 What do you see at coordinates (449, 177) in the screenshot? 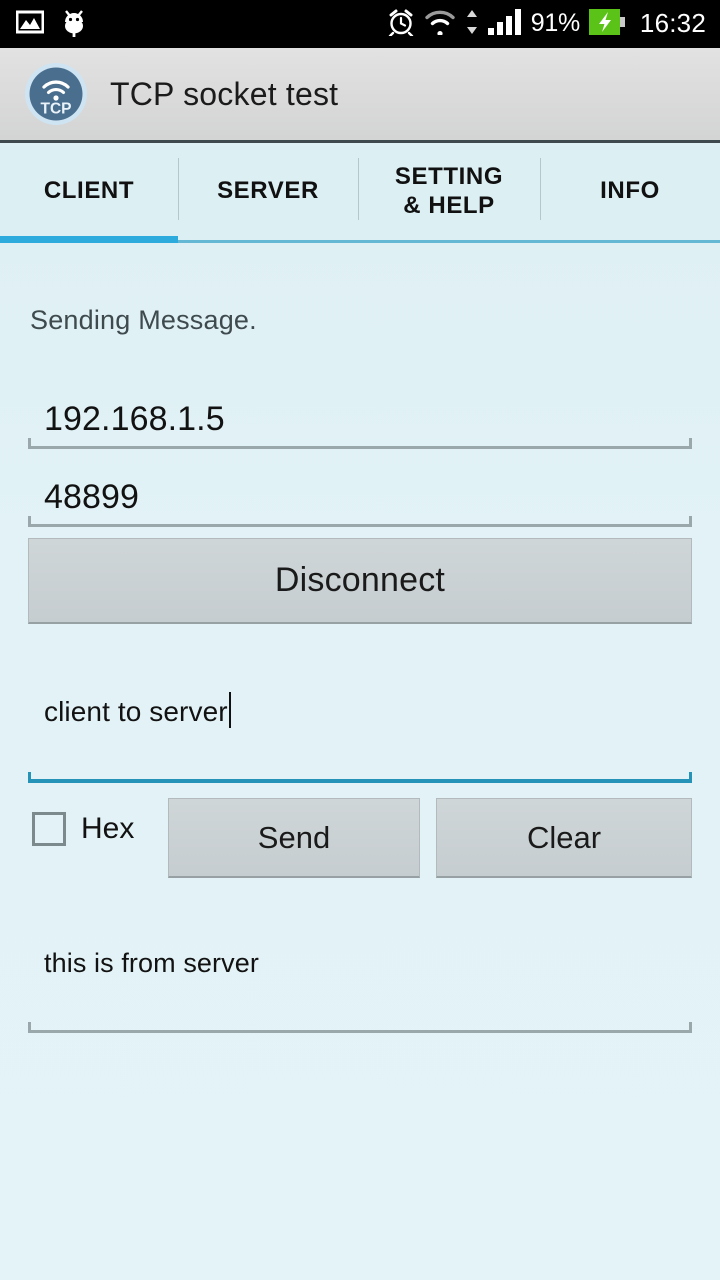
I see `tab-setting-help-line1: SETTING` at bounding box center [449, 177].